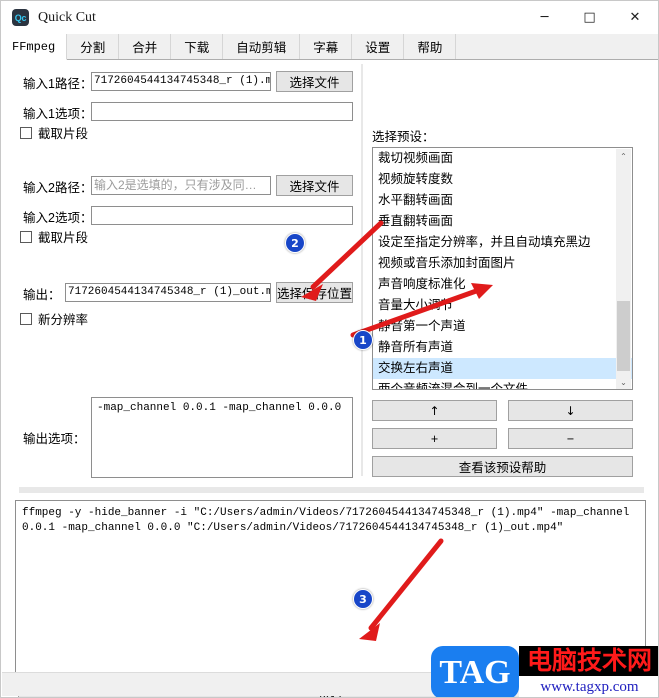  Describe the element at coordinates (20, 17) in the screenshot. I see `app-logo-icon: Qc` at that location.